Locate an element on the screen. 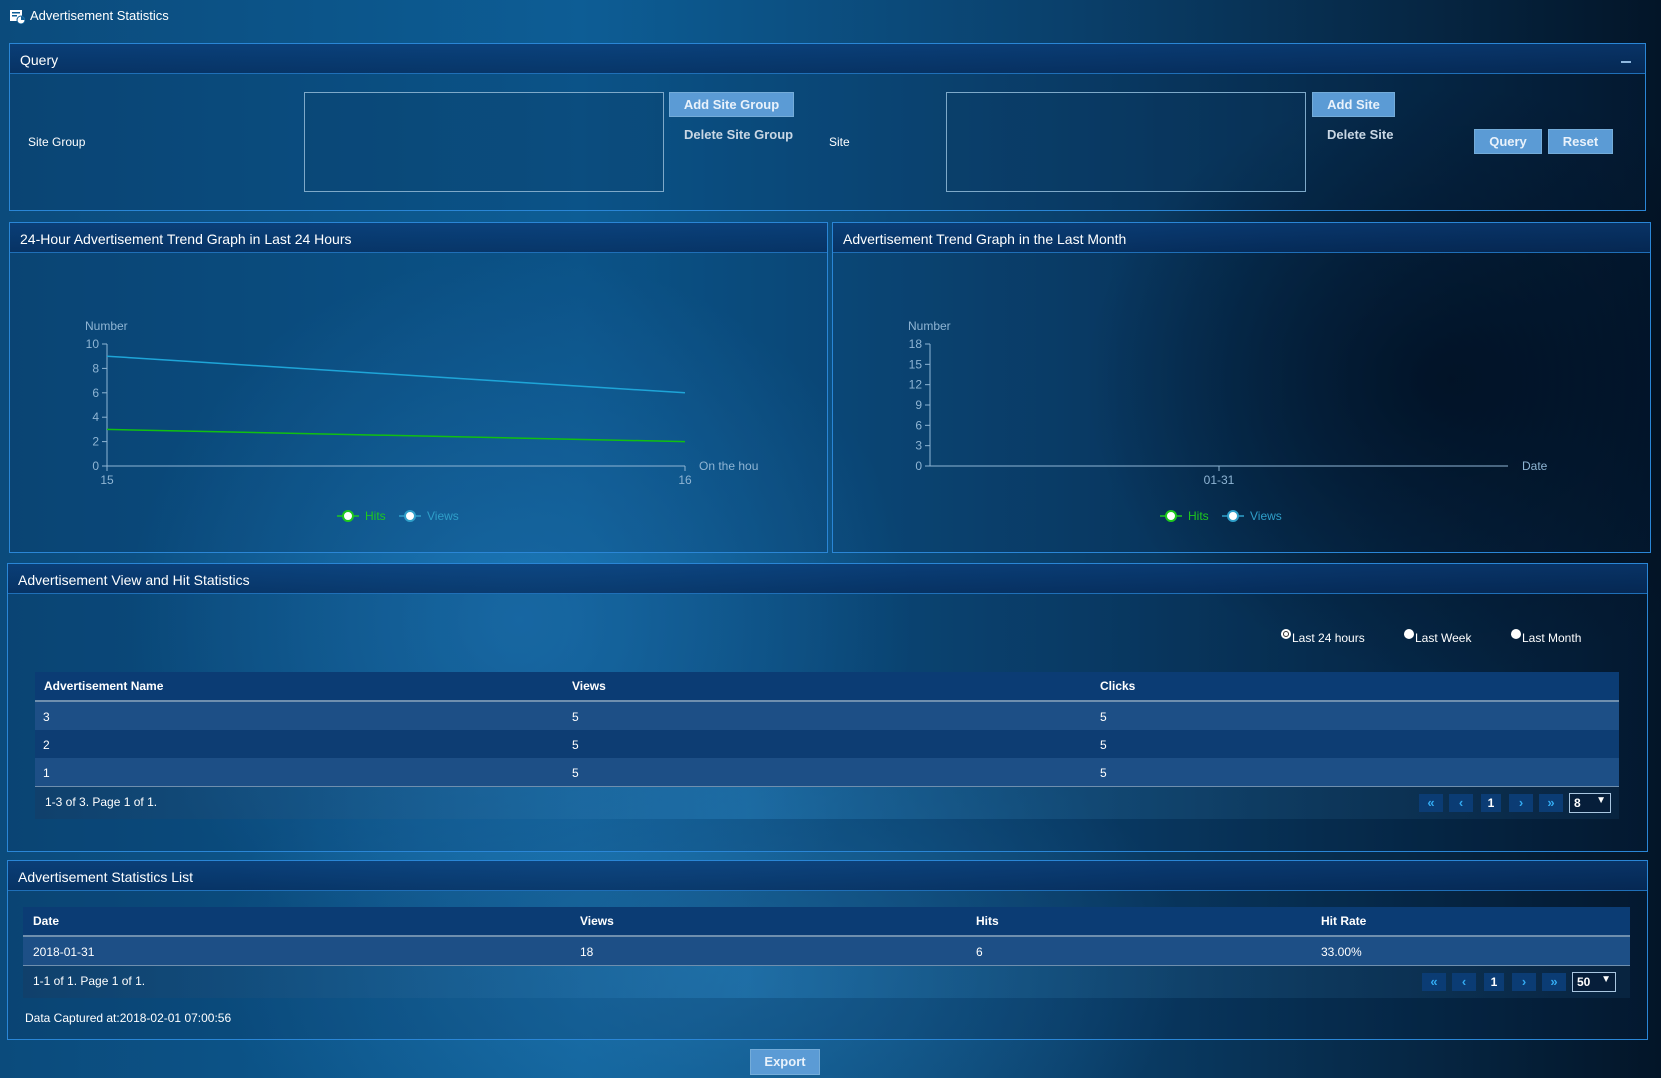 This screenshot has height=1078, width=1661. column-header: Hits is located at coordinates (987, 921).